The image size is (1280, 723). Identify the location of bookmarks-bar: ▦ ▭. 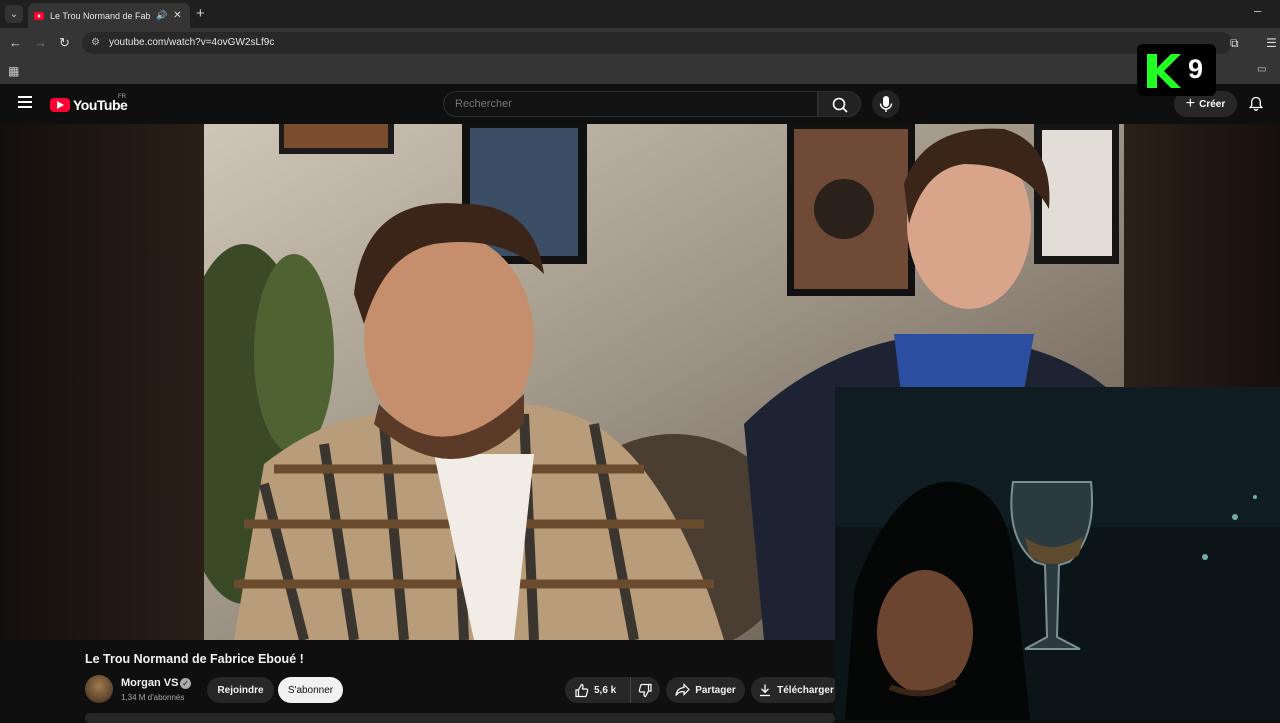
(640, 71).